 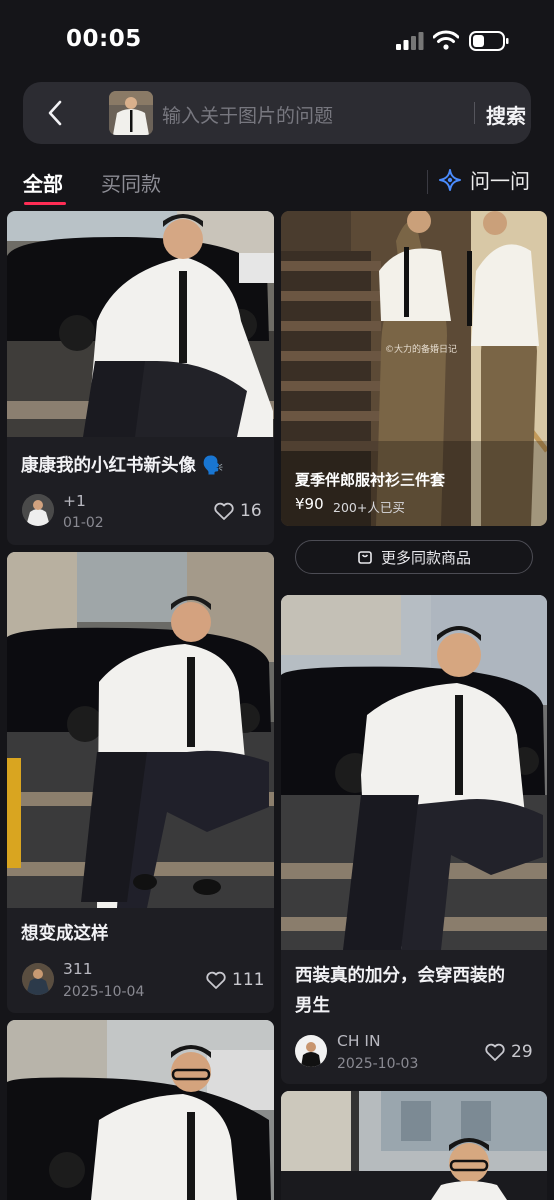 I want to click on search-input: 输入关于图片的问题, so click(x=247, y=114).